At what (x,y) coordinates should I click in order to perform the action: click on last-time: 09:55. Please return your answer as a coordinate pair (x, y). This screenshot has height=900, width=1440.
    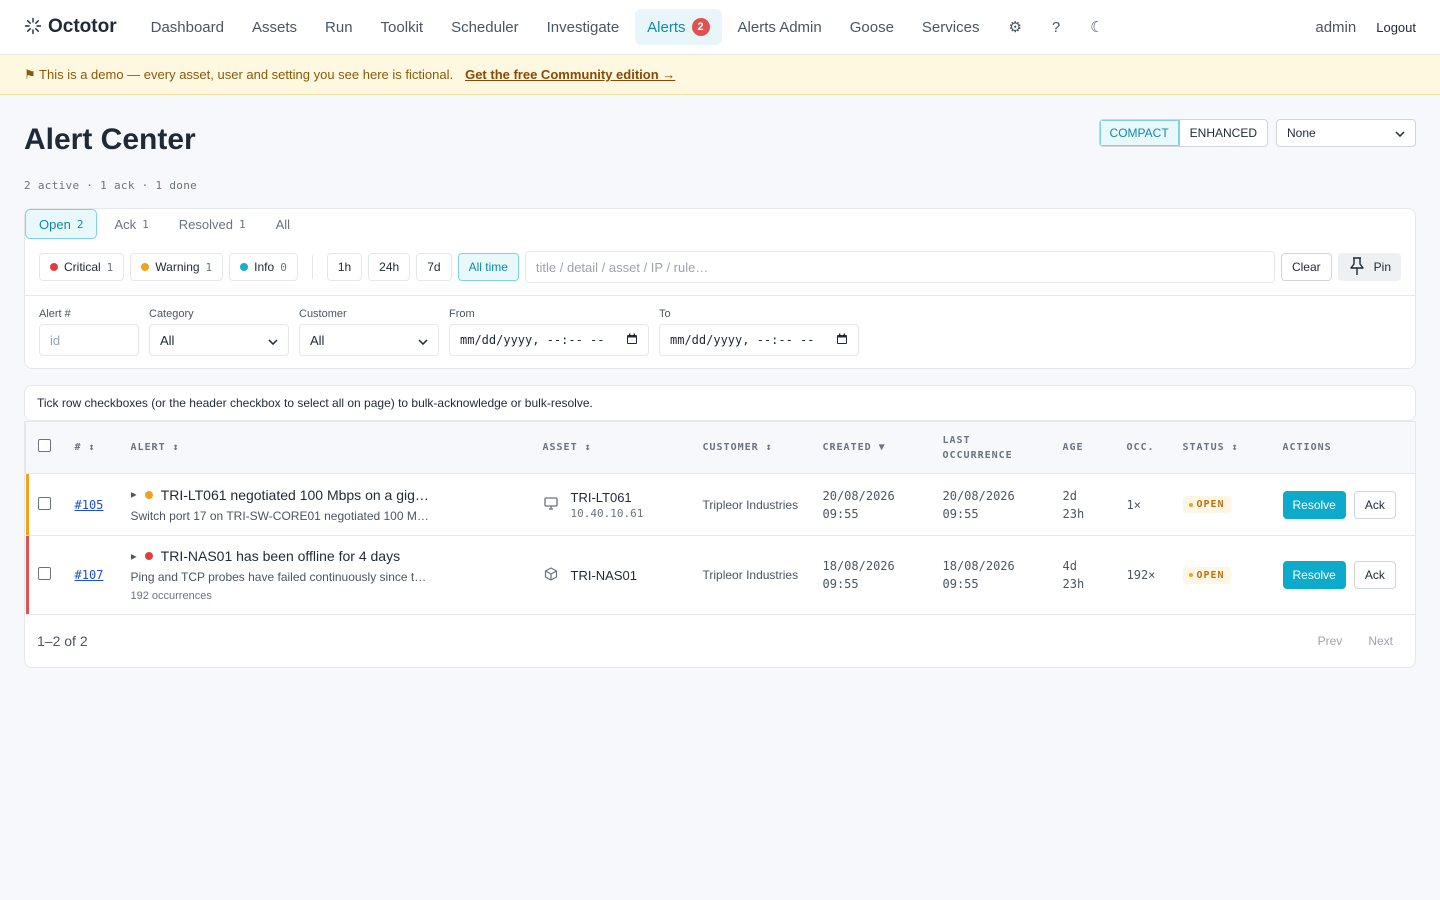
    Looking at the image, I should click on (960, 513).